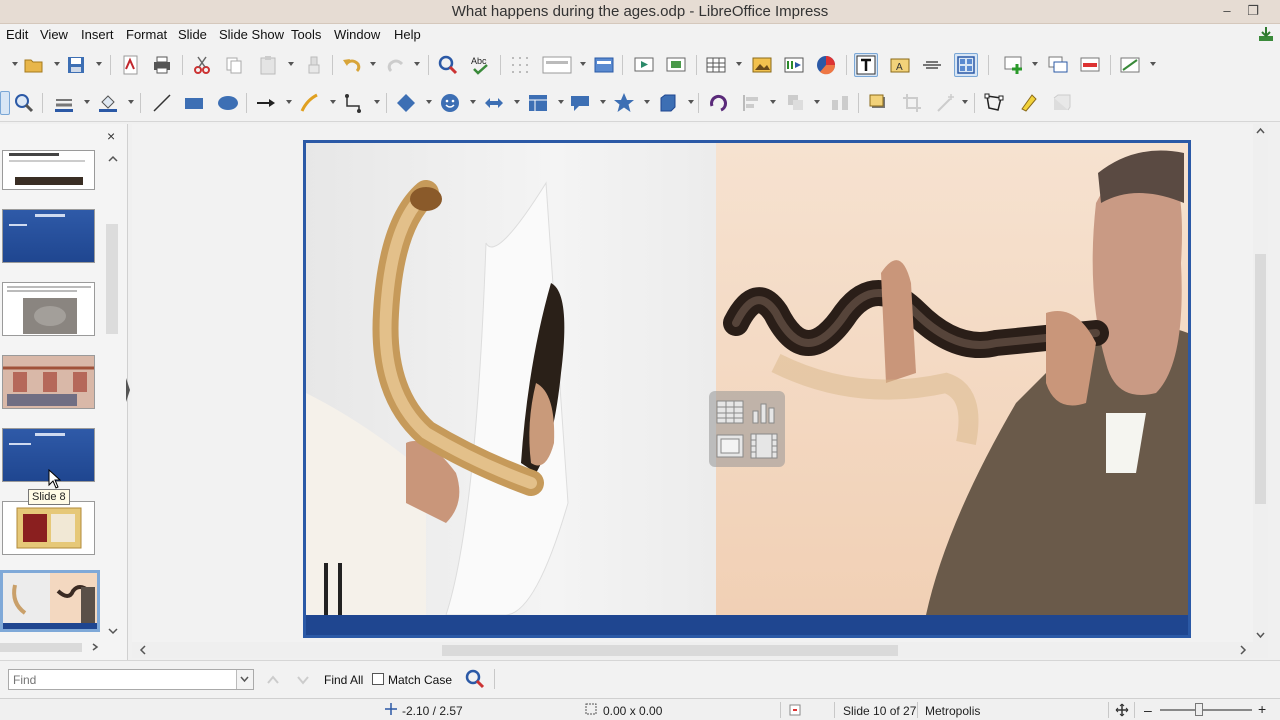 This screenshot has width=1280, height=720. I want to click on stars-icon, so click(624, 103).